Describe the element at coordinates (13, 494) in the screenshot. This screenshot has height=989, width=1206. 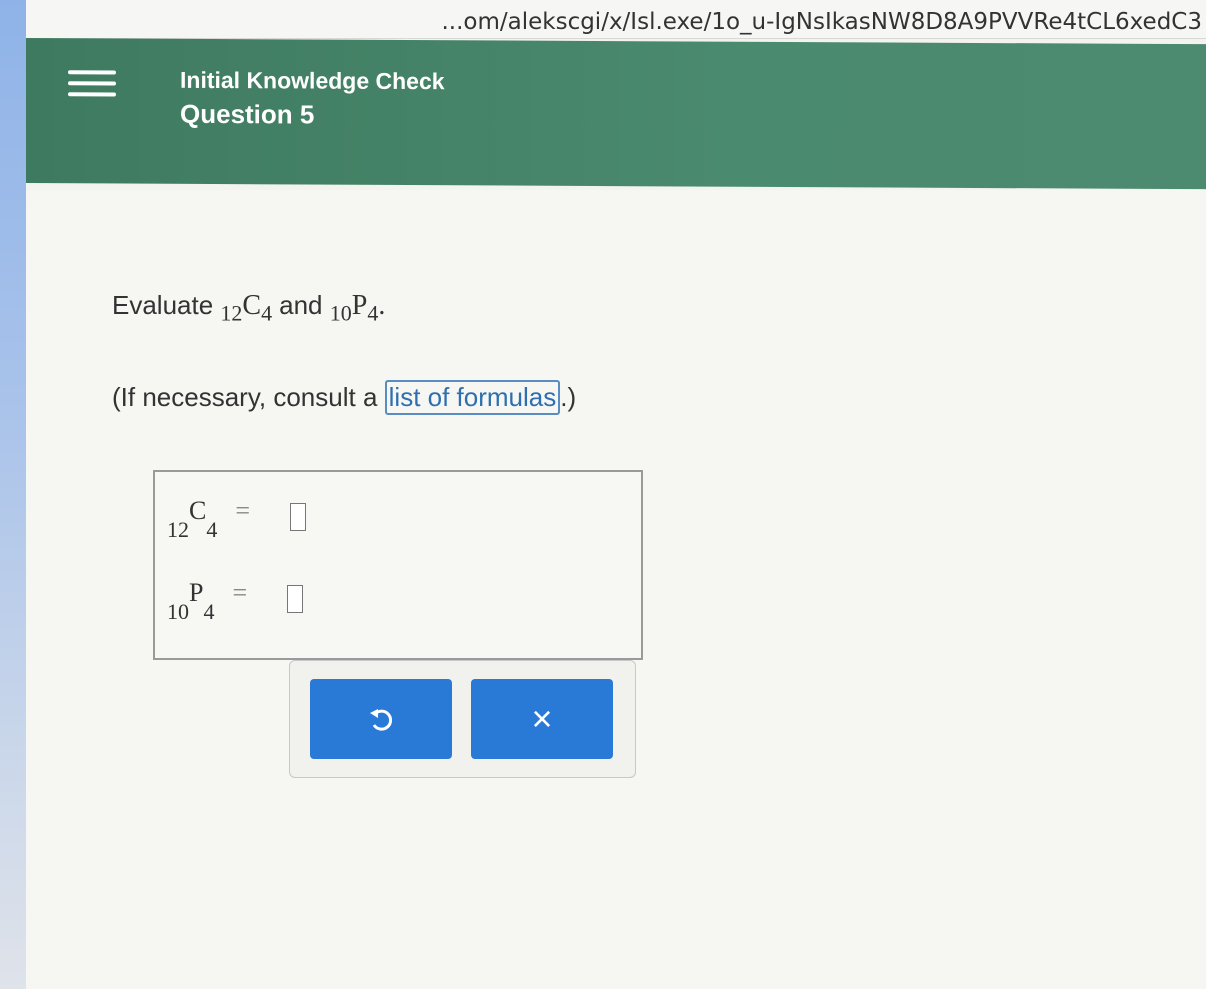
I see `window-left-edge` at that location.